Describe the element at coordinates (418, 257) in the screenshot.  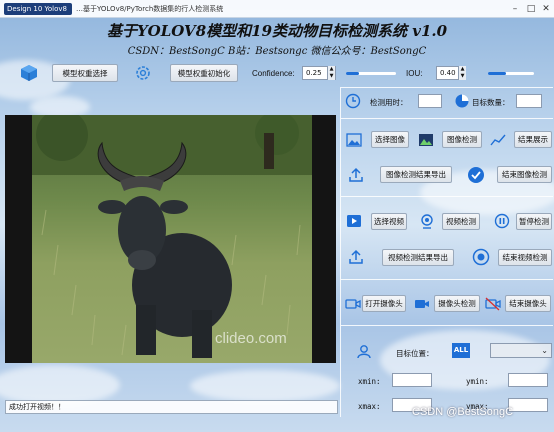
I see `video-export-button: 视频检测结果导出` at that location.